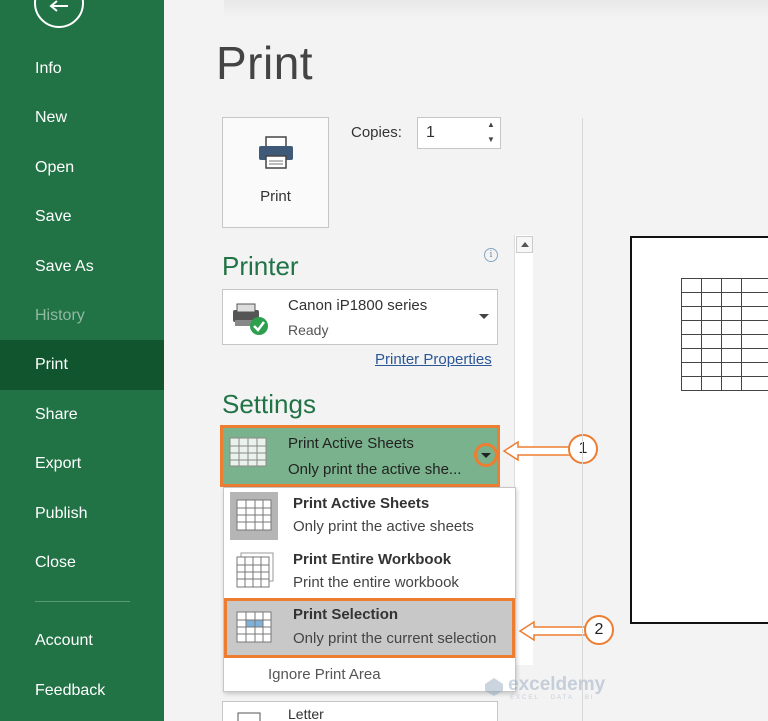 This screenshot has height=721, width=768. I want to click on sheet-grid-icon, so click(249, 455).